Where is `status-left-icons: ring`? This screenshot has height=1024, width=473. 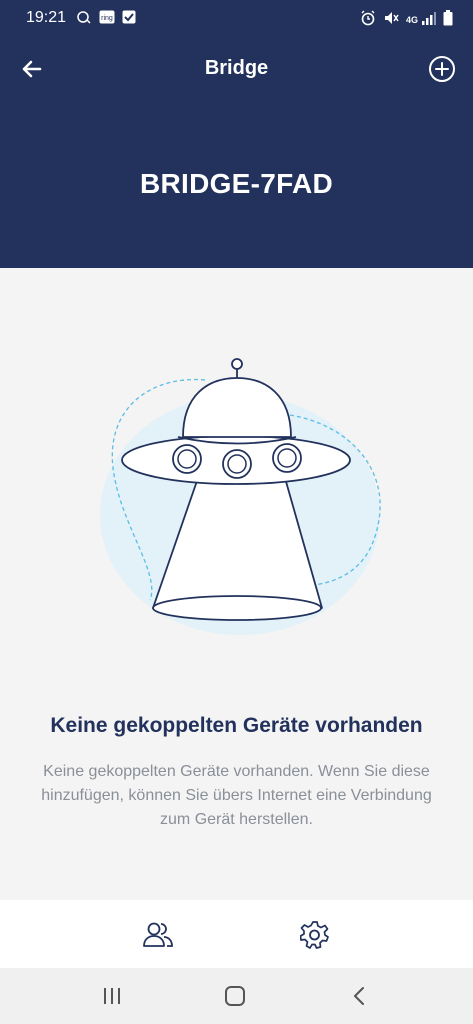 status-left-icons: ring is located at coordinates (106, 17).